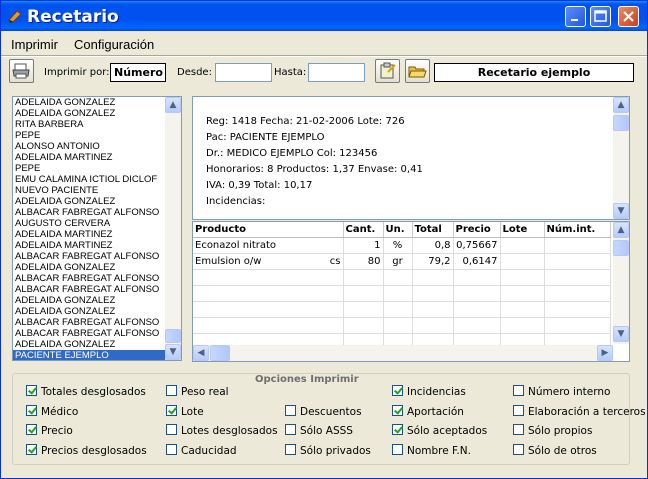 The image size is (648, 479). Describe the element at coordinates (552, 430) in the screenshot. I see `checkbox-option: Sólo propios` at that location.